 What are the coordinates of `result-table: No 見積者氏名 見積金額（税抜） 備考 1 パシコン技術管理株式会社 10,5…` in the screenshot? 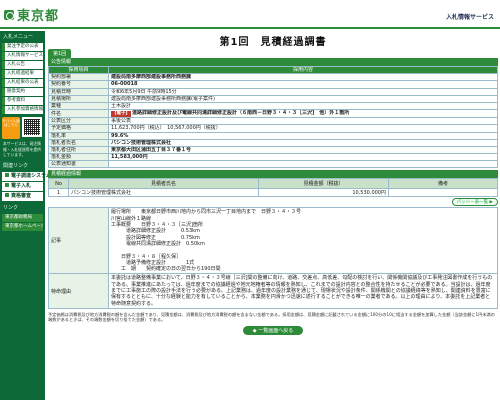 It's located at (273, 188).